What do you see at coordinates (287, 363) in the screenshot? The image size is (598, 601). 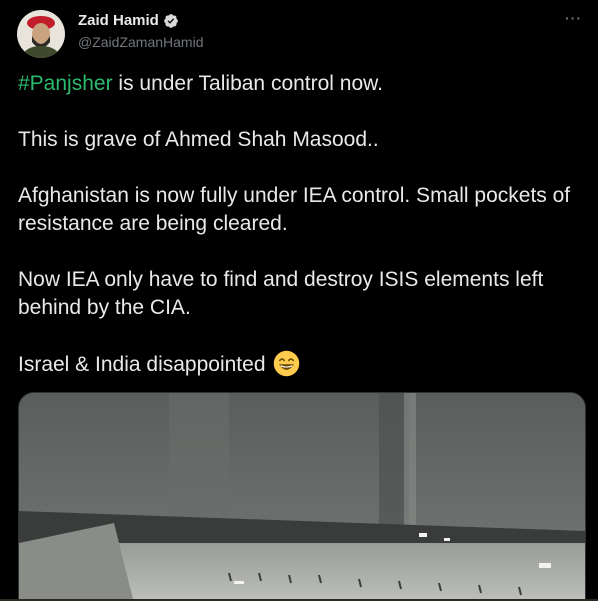 I see `grinning-face-emoji-icon` at bounding box center [287, 363].